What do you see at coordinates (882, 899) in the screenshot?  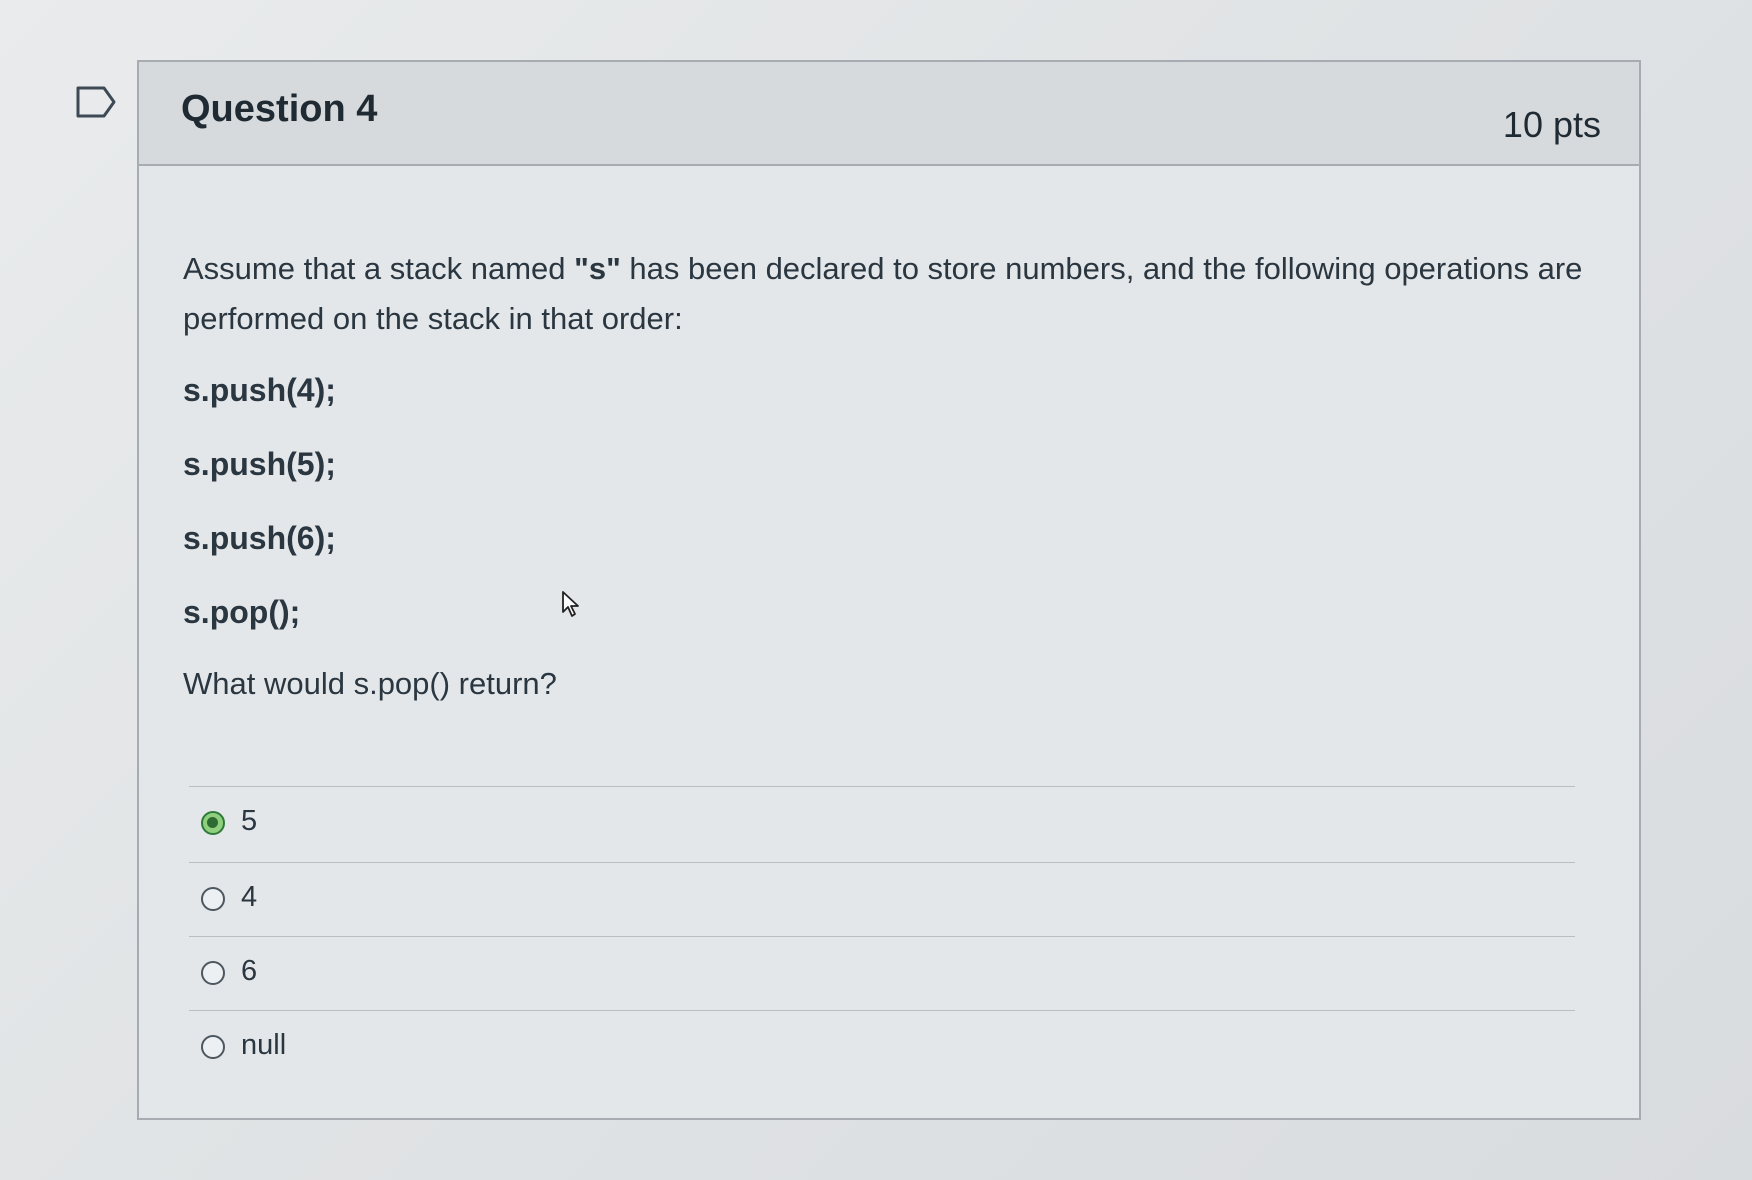 I see `answer-option: 4` at bounding box center [882, 899].